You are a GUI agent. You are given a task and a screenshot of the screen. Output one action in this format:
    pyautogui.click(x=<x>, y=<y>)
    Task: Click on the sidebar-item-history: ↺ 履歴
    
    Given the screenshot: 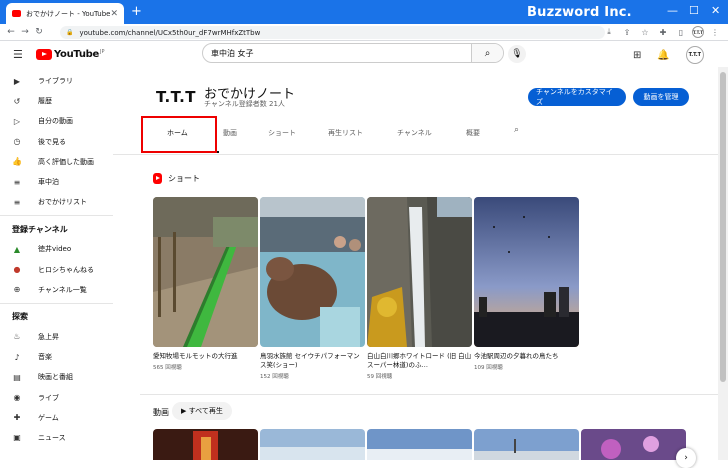 What is the action you would take?
    pyautogui.click(x=56, y=101)
    